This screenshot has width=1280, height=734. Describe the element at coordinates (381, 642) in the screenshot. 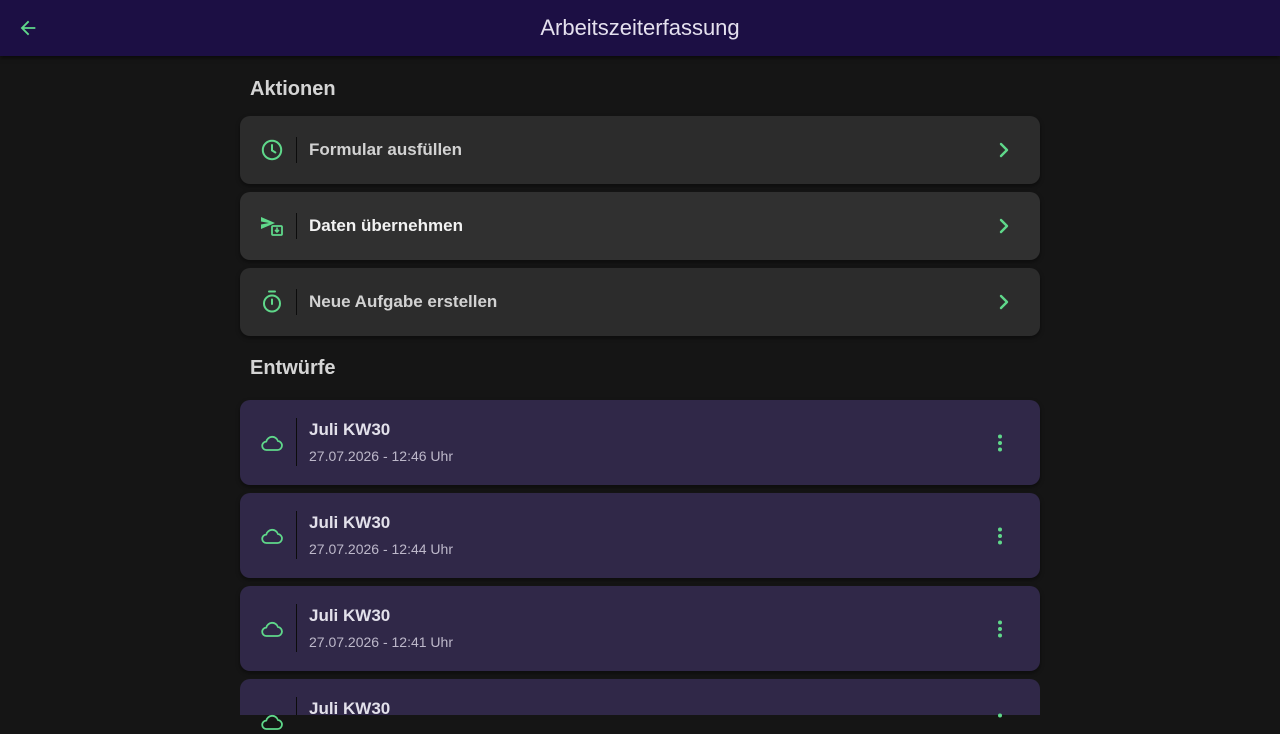

I see `draft-timestamp: 27.07.2026 - 12:41 Uhr` at that location.